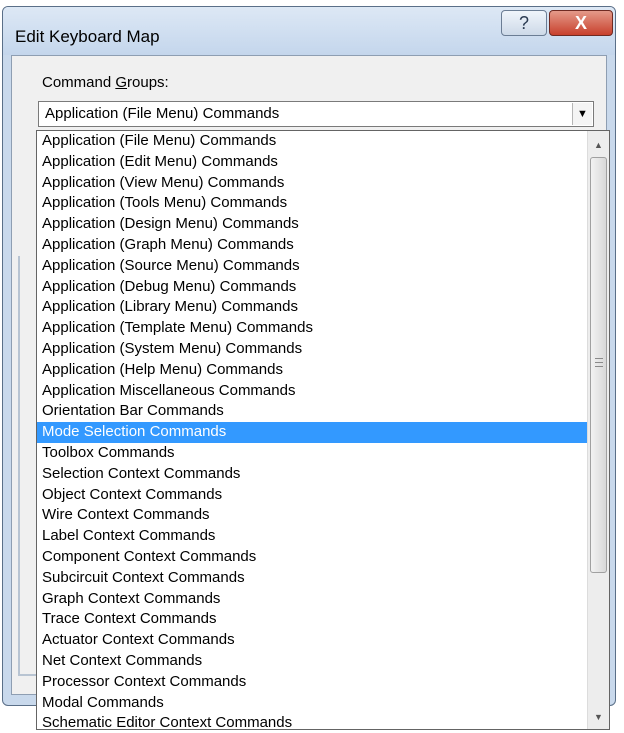 The image size is (624, 733). I want to click on command-group-option: Selection Context Commands, so click(312, 474).